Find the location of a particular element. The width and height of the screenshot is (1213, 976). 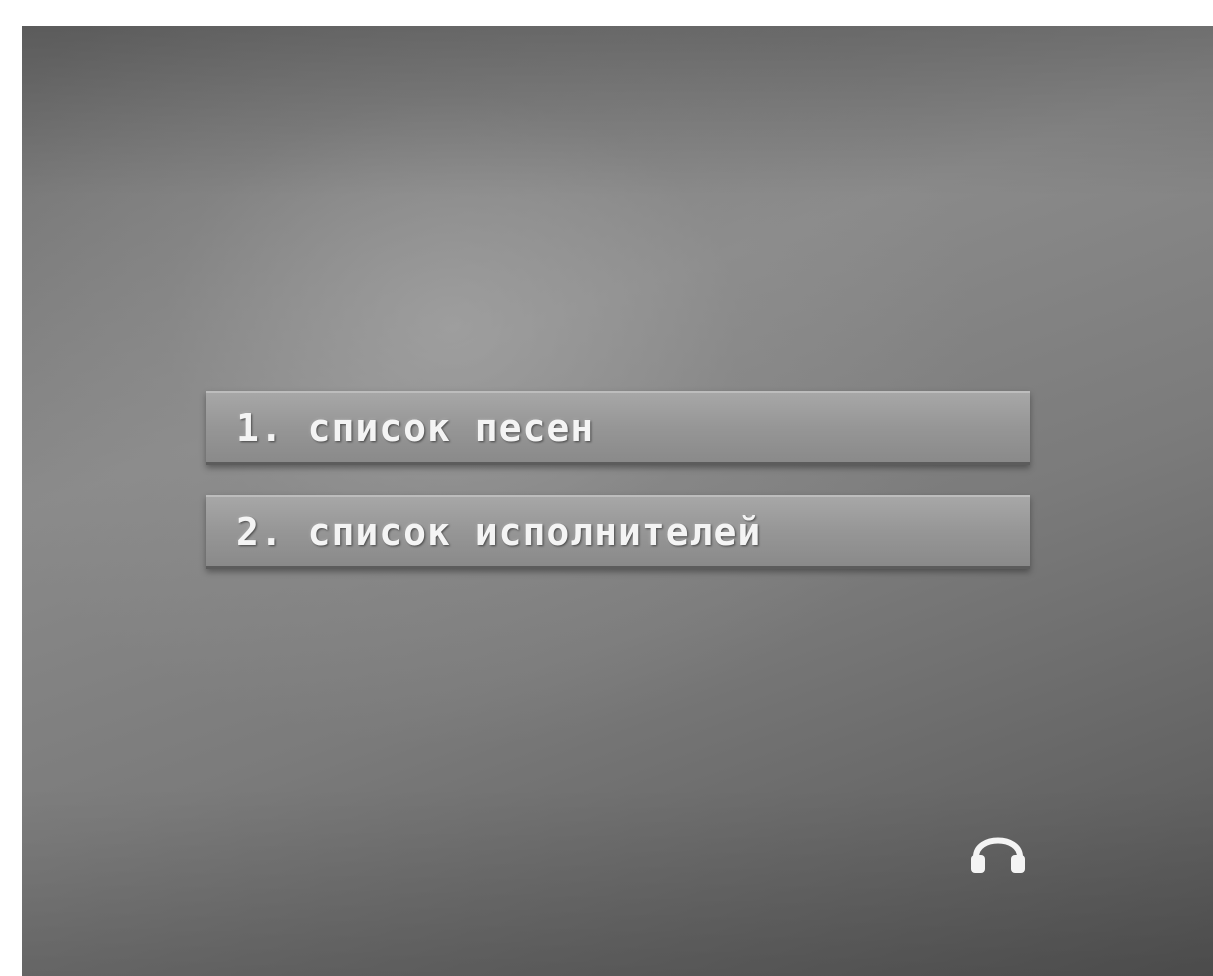

menu-item-artist-list: 2. список исполнителей is located at coordinates (618, 532).